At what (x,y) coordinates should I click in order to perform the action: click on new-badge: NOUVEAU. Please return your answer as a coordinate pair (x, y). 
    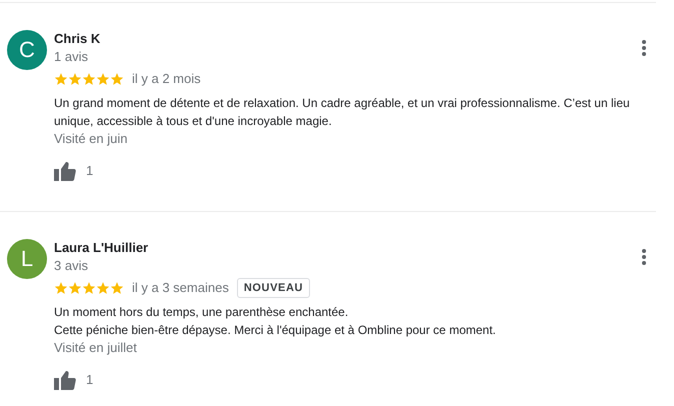
    Looking at the image, I should click on (273, 288).